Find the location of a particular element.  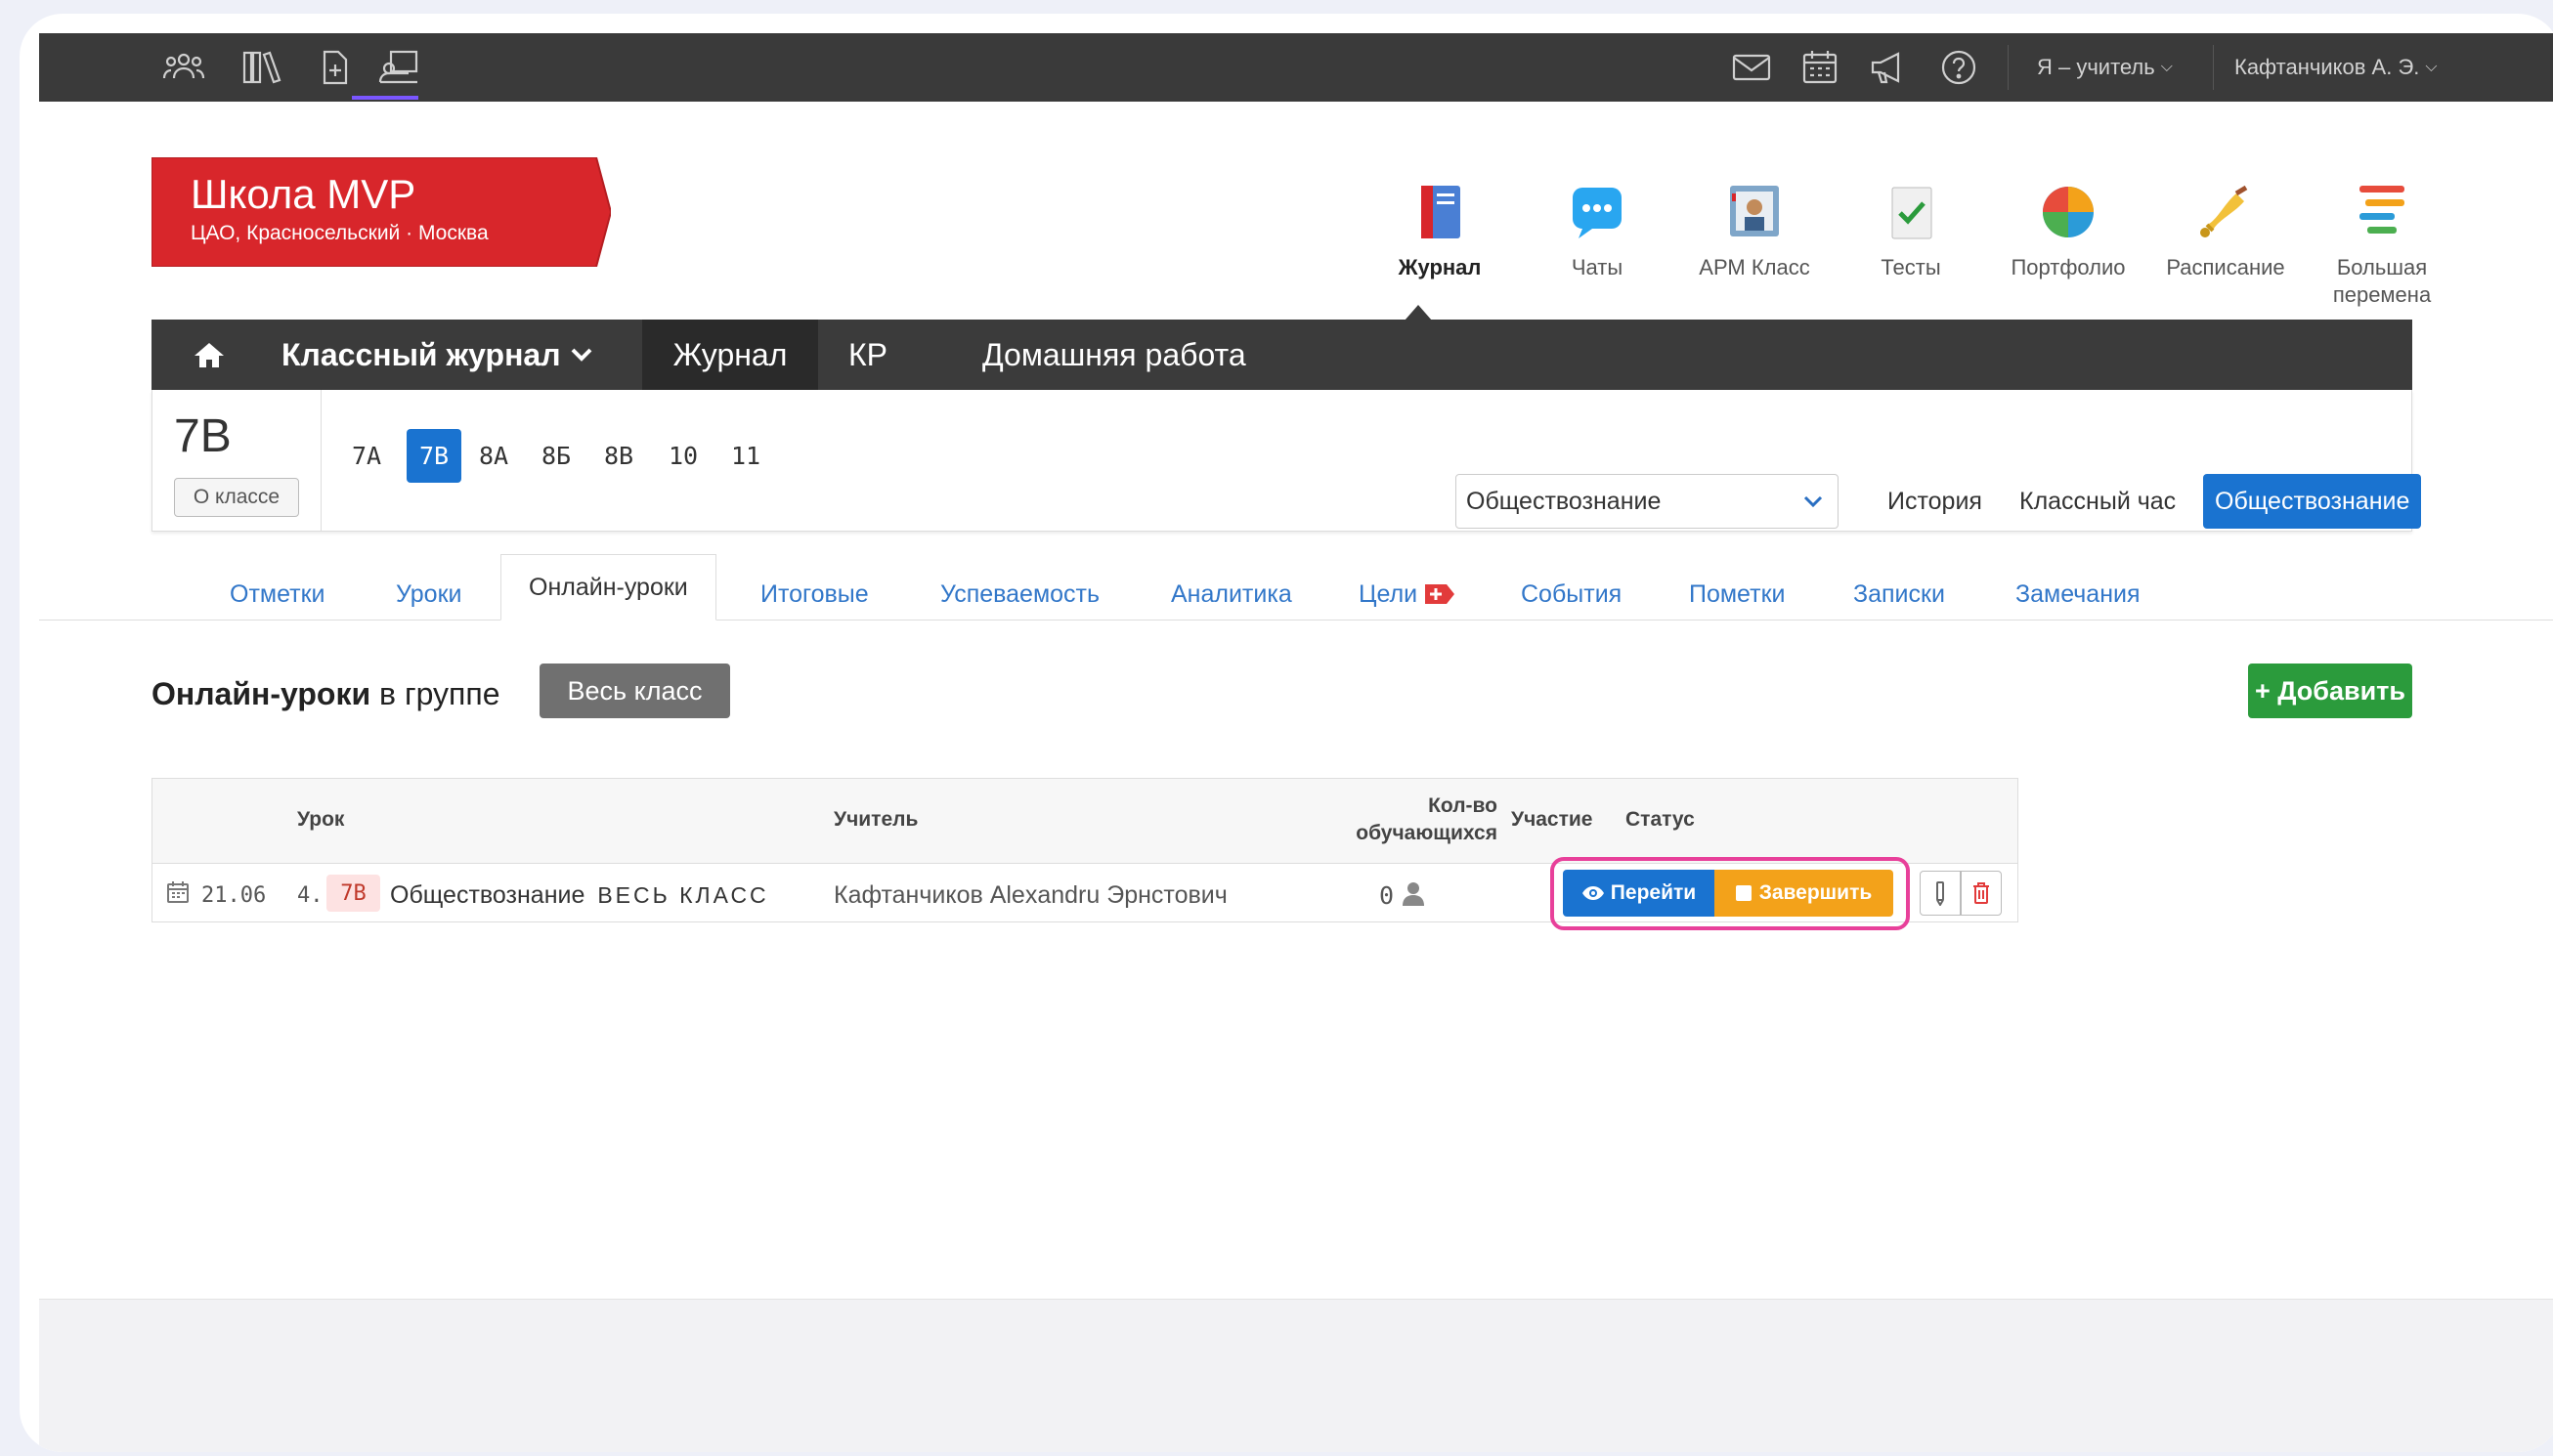

help-icon is located at coordinates (1958, 67).